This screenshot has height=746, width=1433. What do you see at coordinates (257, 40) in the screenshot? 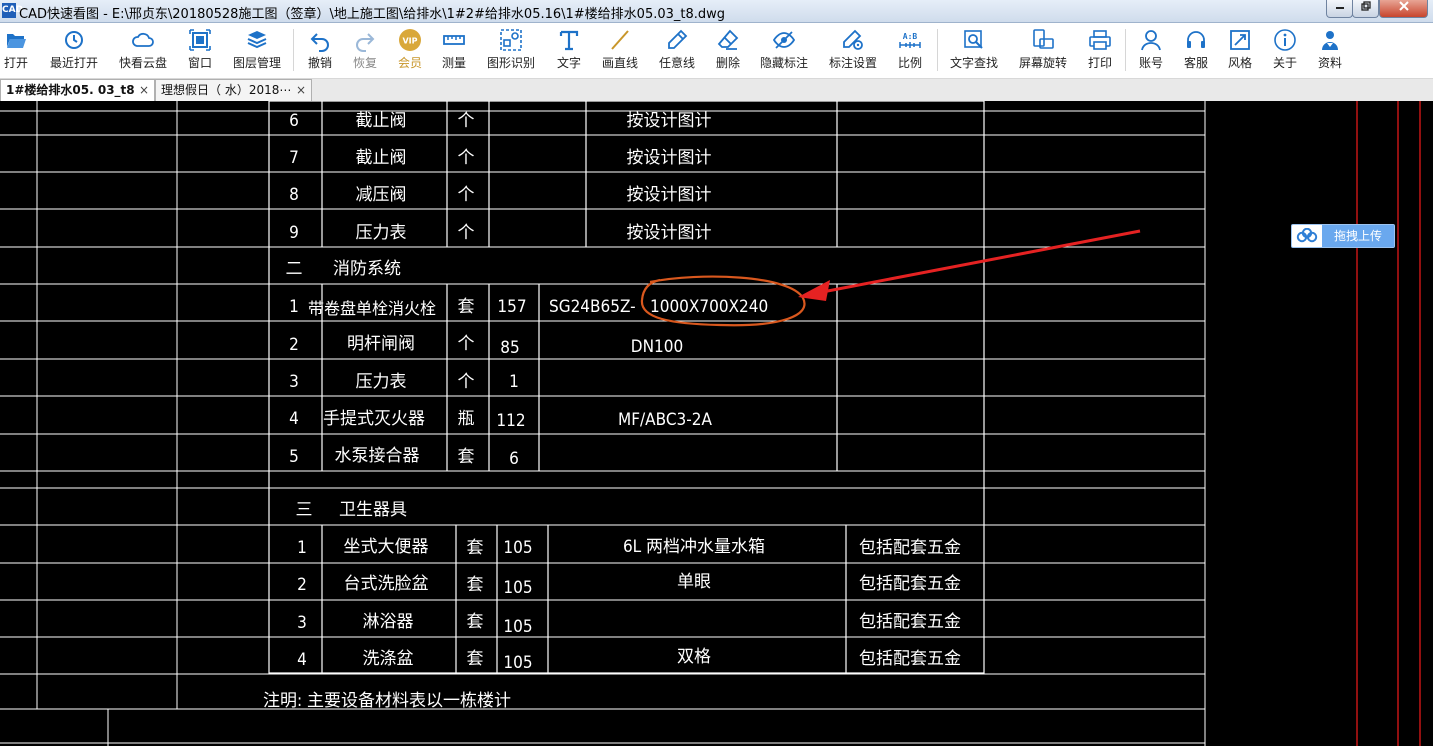
I see `layers-icon` at bounding box center [257, 40].